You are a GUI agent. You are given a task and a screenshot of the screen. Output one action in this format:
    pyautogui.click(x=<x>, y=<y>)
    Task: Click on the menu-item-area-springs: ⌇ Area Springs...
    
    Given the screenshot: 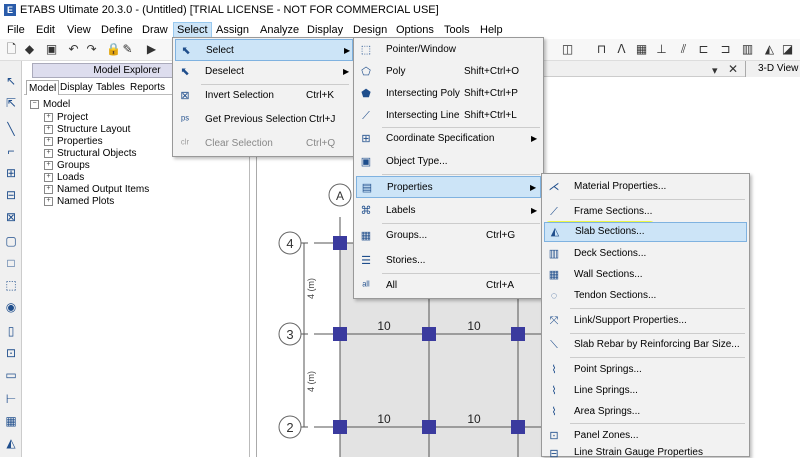 What is the action you would take?
    pyautogui.click(x=645, y=411)
    